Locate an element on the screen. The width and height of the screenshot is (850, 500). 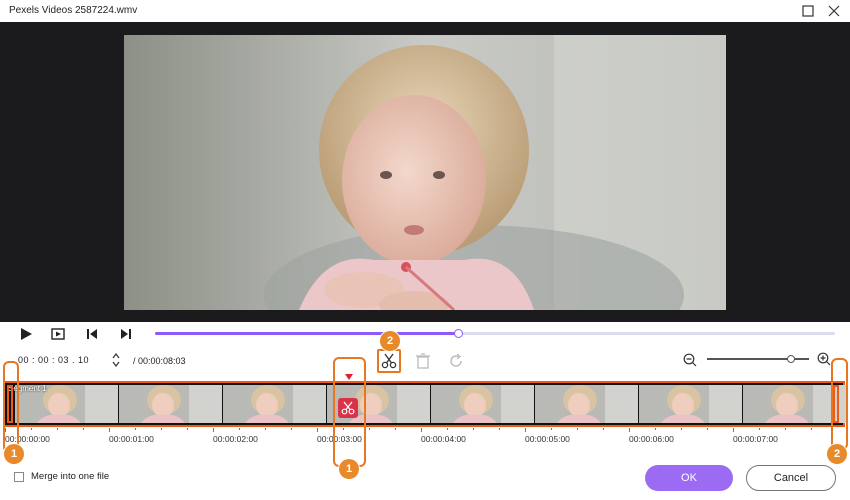
playback-progress-fill is located at coordinates (306, 333).